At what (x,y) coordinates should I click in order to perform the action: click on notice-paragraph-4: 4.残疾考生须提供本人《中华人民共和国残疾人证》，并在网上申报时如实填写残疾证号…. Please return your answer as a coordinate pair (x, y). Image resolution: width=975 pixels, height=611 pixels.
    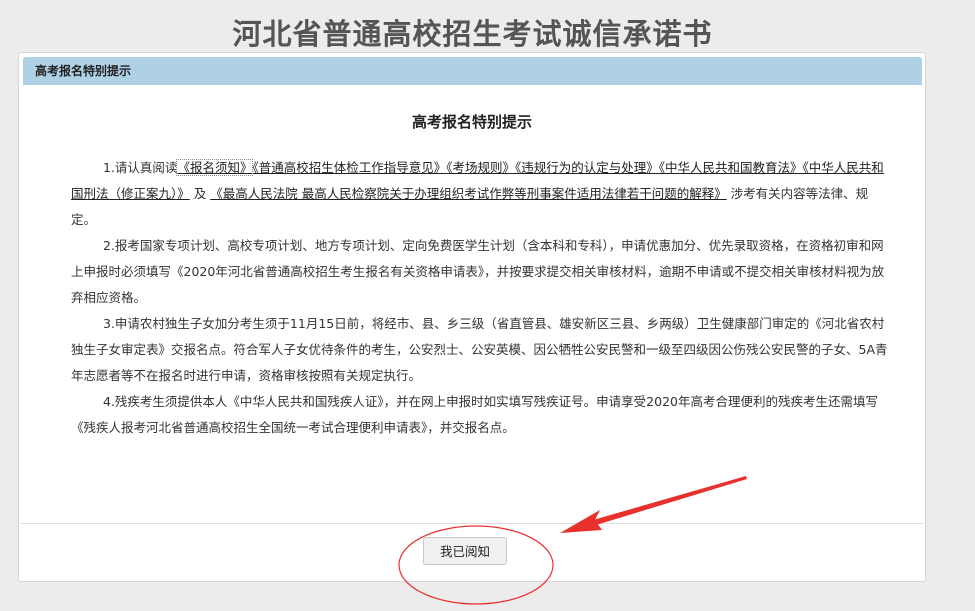
    Looking at the image, I should click on (474, 414).